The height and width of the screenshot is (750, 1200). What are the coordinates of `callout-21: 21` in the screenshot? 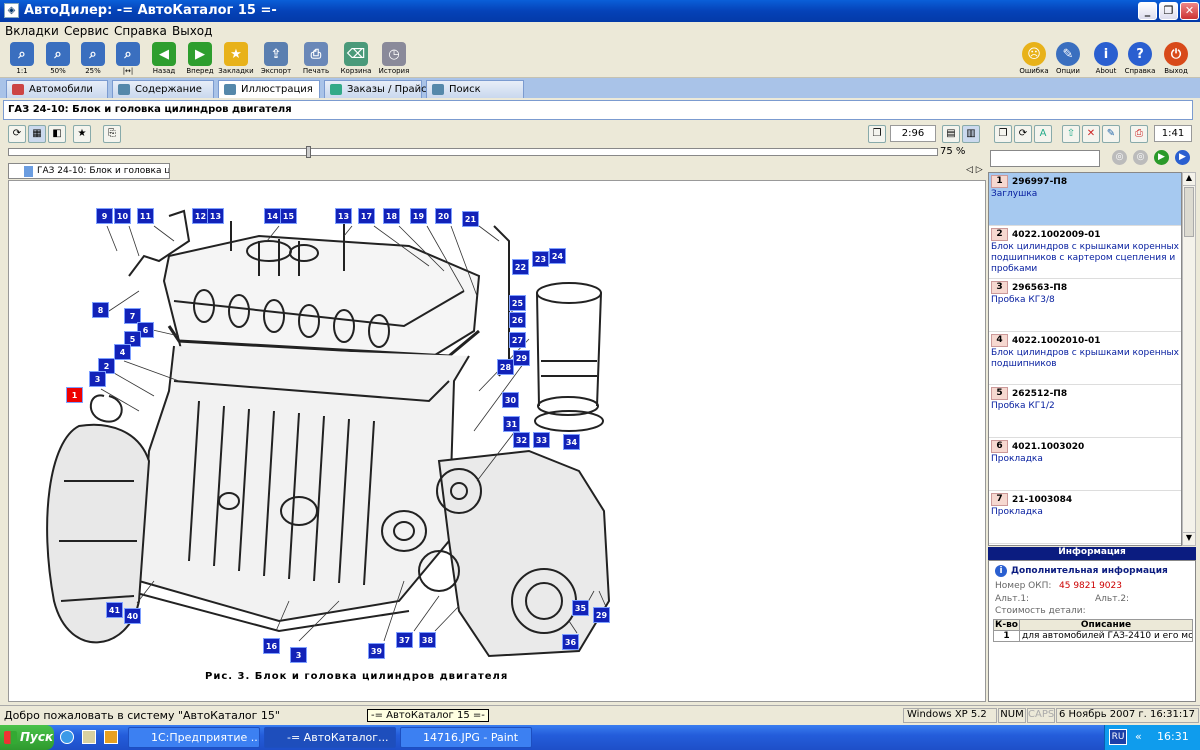 It's located at (470, 219).